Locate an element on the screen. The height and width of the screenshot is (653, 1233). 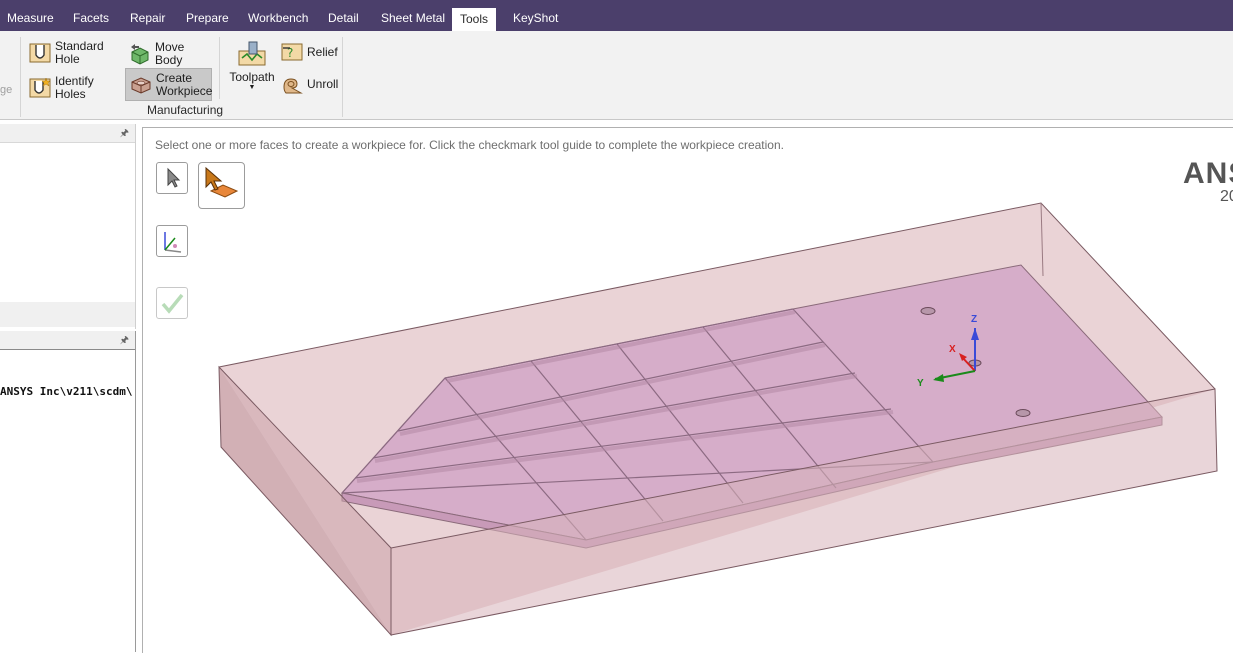
tab-workbench: Workbench is located at coordinates (278, 15).